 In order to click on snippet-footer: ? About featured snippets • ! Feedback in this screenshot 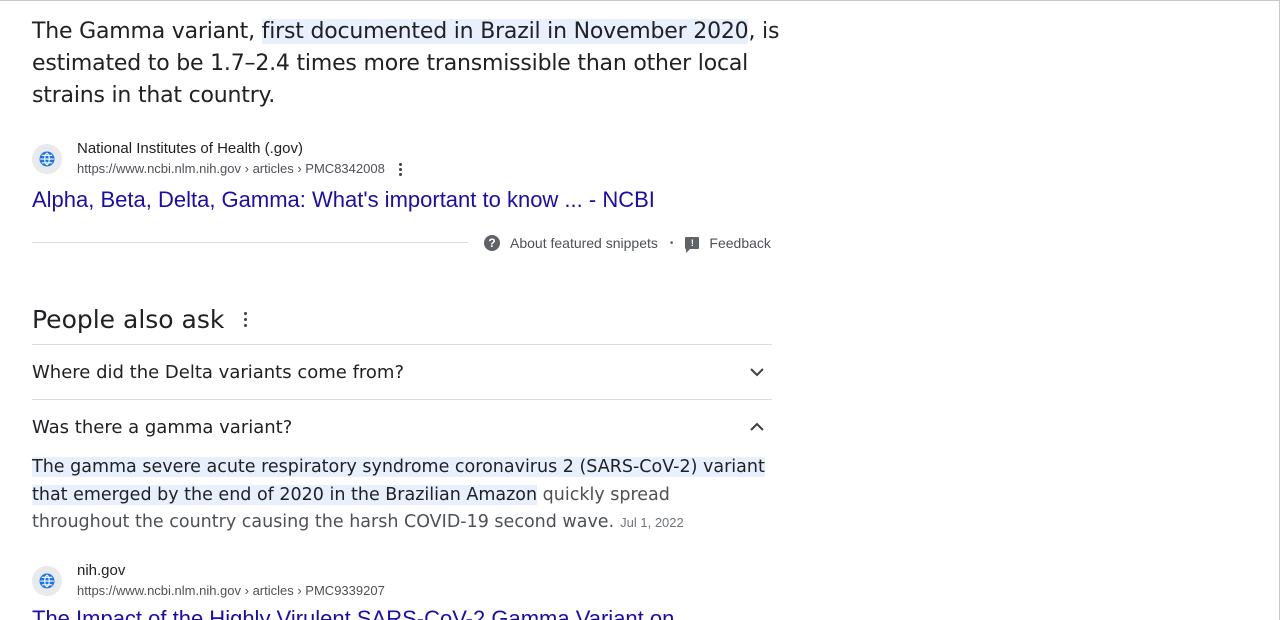, I will do `click(627, 243)`.